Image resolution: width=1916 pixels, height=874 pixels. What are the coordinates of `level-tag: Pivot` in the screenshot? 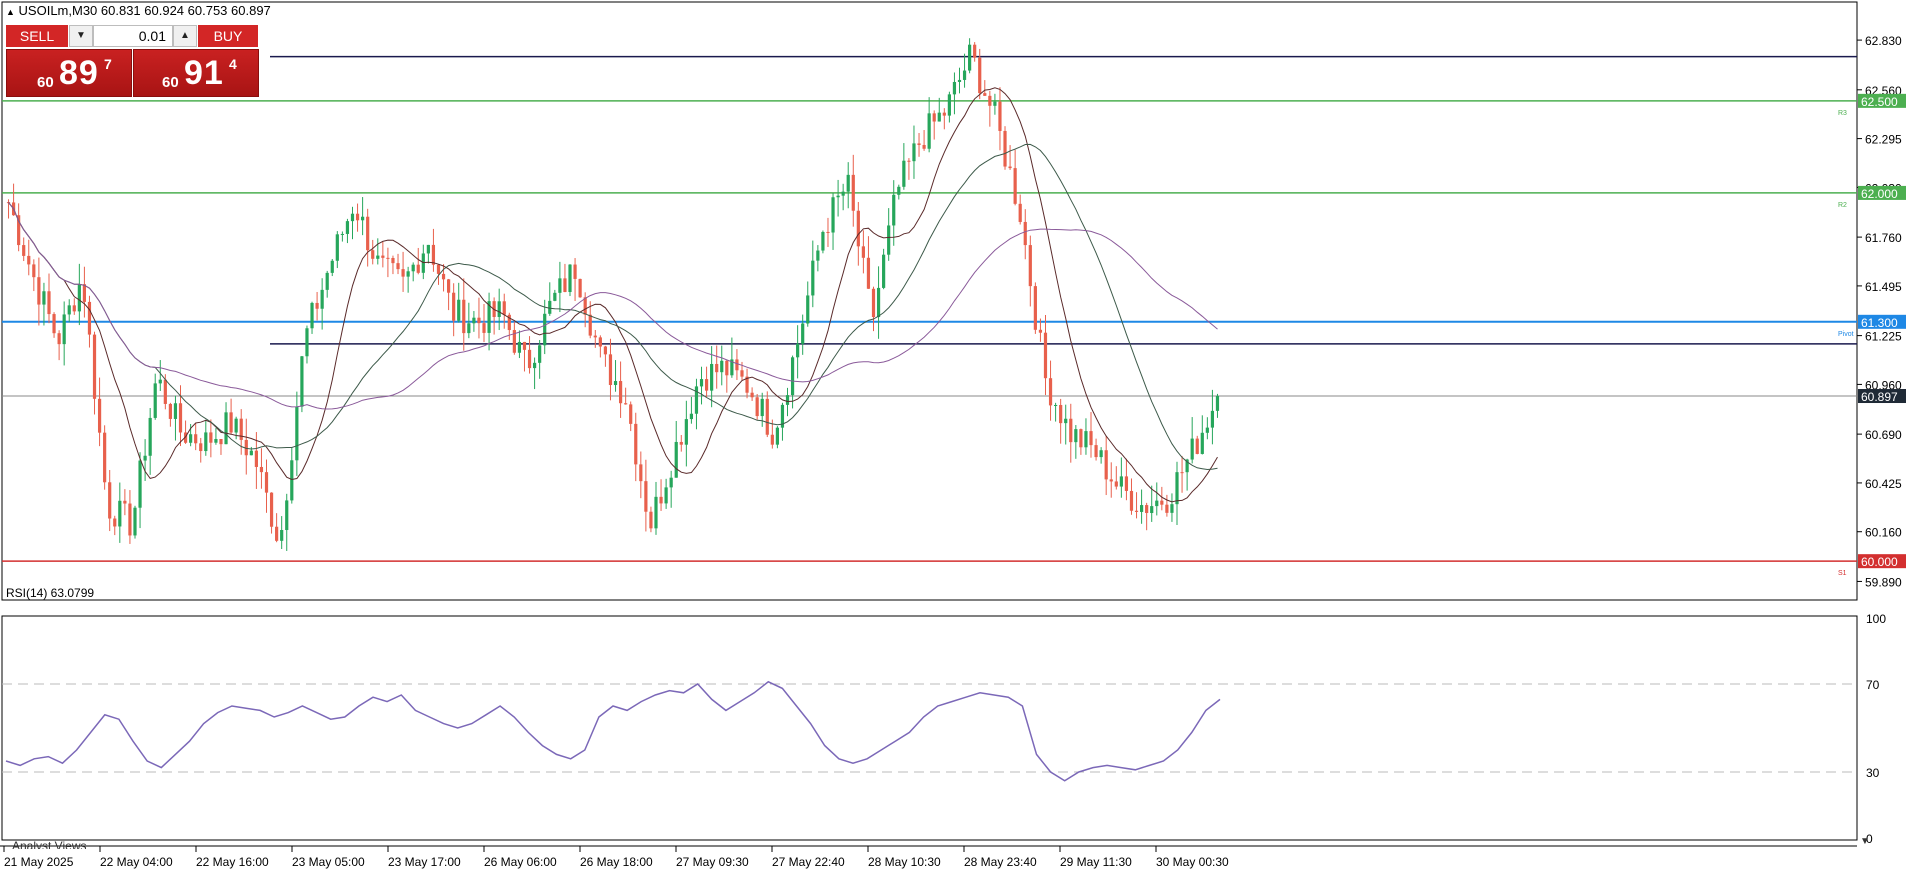 It's located at (1846, 334).